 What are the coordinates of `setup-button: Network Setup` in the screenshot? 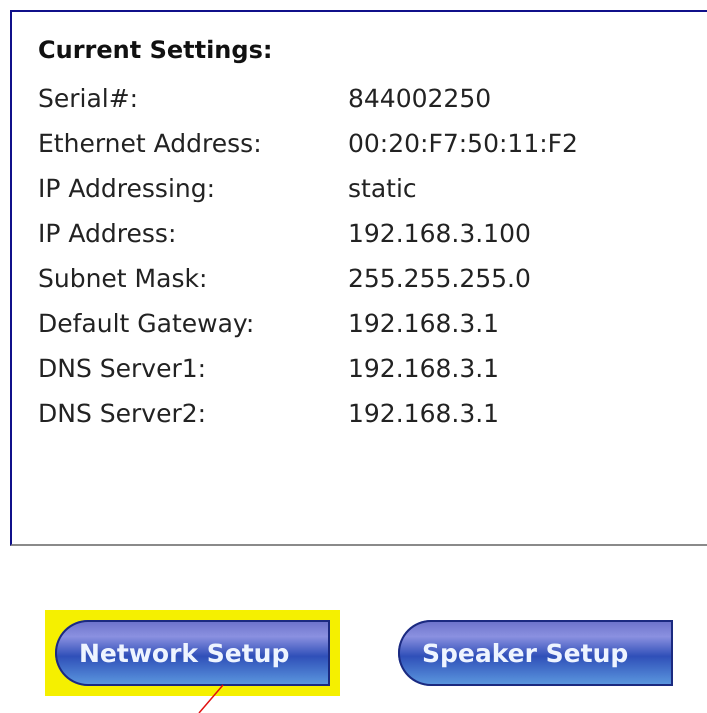 It's located at (192, 653).